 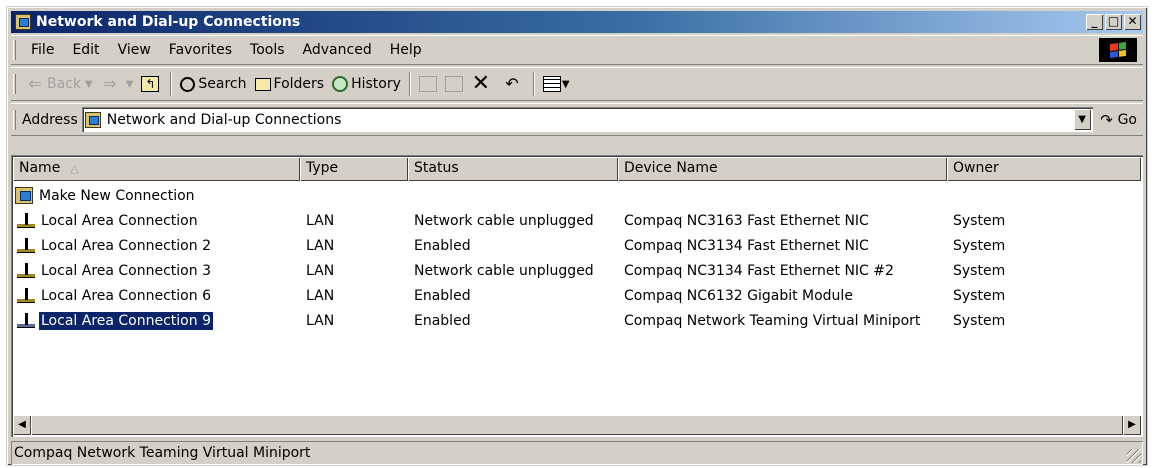 What do you see at coordinates (1113, 22) in the screenshot?
I see `maximize-button: □` at bounding box center [1113, 22].